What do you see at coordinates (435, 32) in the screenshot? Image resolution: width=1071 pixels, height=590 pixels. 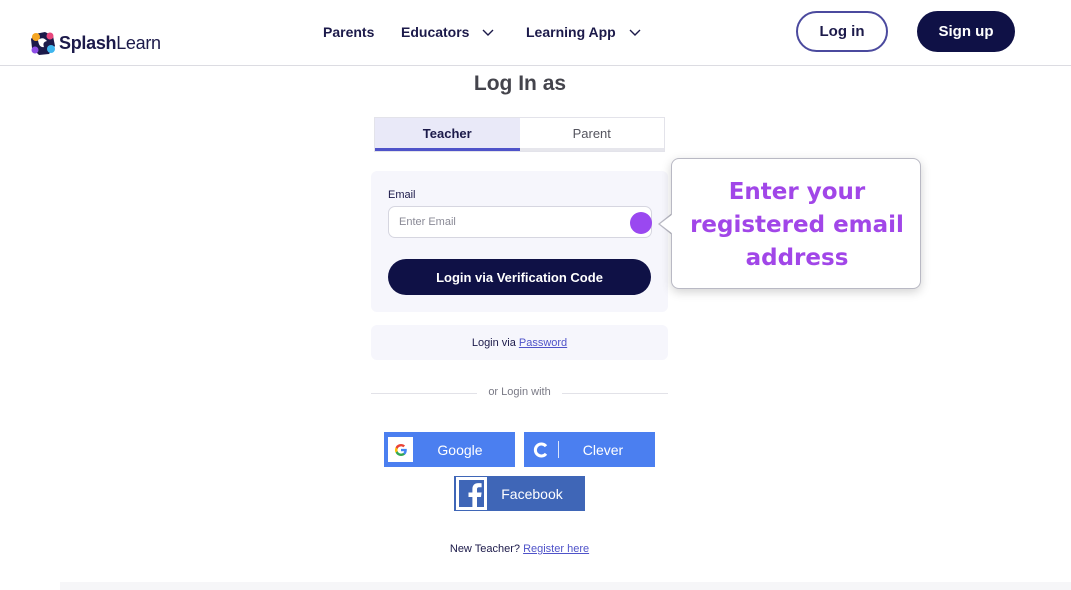 I see `nav-educators-label: Educators` at bounding box center [435, 32].